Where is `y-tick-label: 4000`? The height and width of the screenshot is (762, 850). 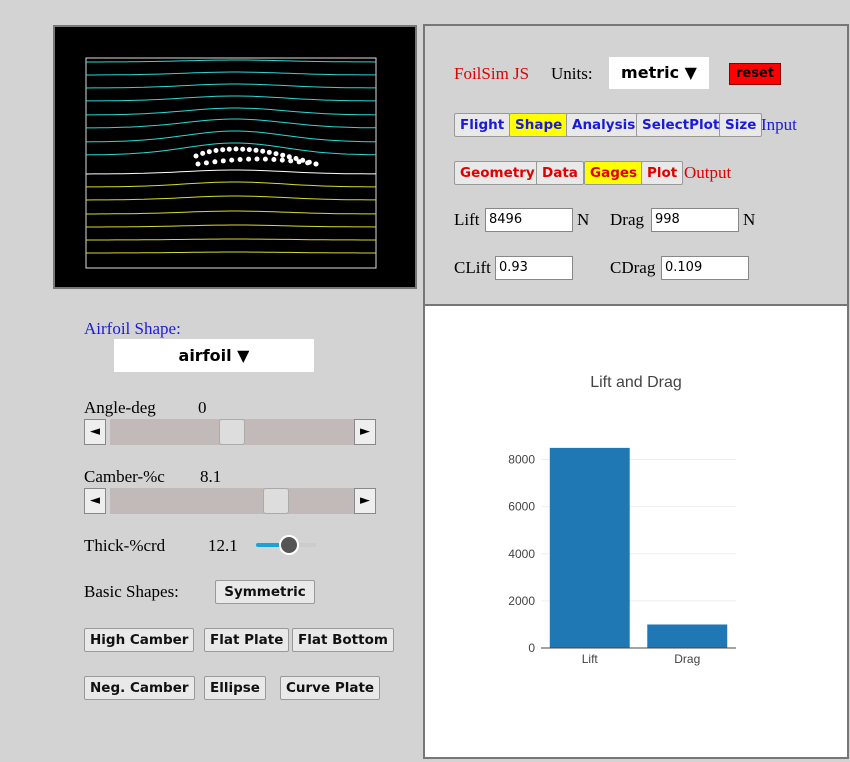
y-tick-label: 4000 is located at coordinates (521, 554).